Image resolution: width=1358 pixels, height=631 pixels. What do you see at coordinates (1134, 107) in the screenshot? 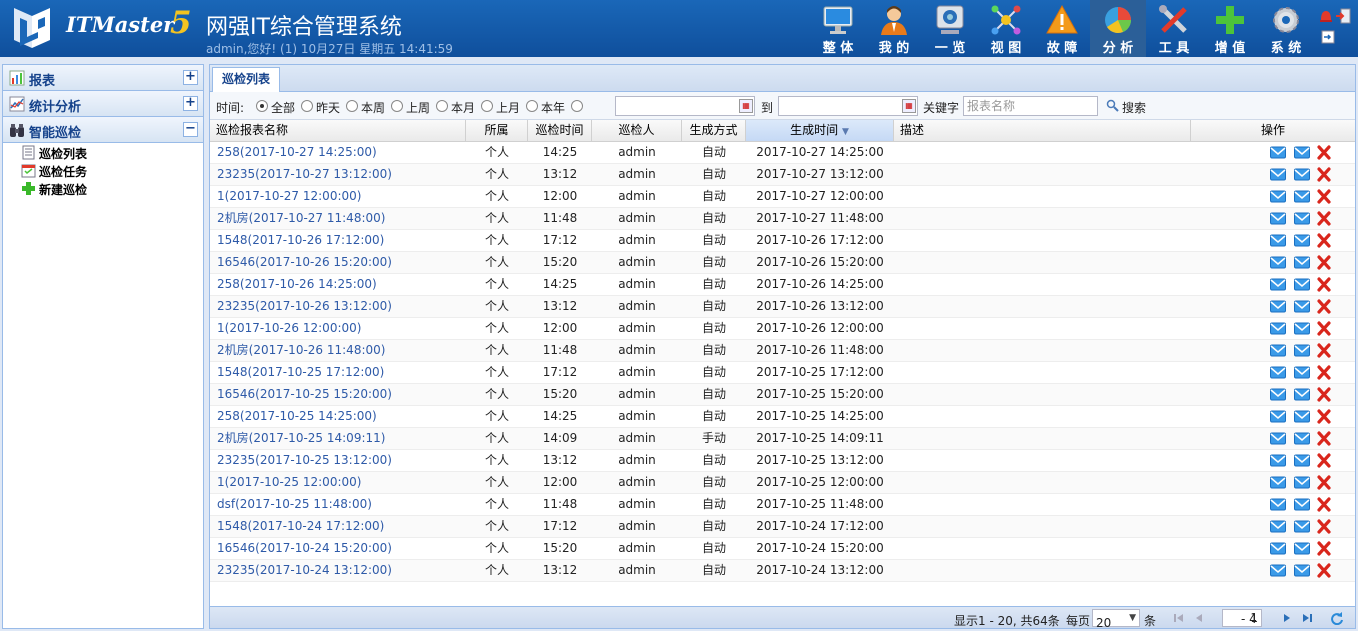
I see `search-button: 搜索` at bounding box center [1134, 107].